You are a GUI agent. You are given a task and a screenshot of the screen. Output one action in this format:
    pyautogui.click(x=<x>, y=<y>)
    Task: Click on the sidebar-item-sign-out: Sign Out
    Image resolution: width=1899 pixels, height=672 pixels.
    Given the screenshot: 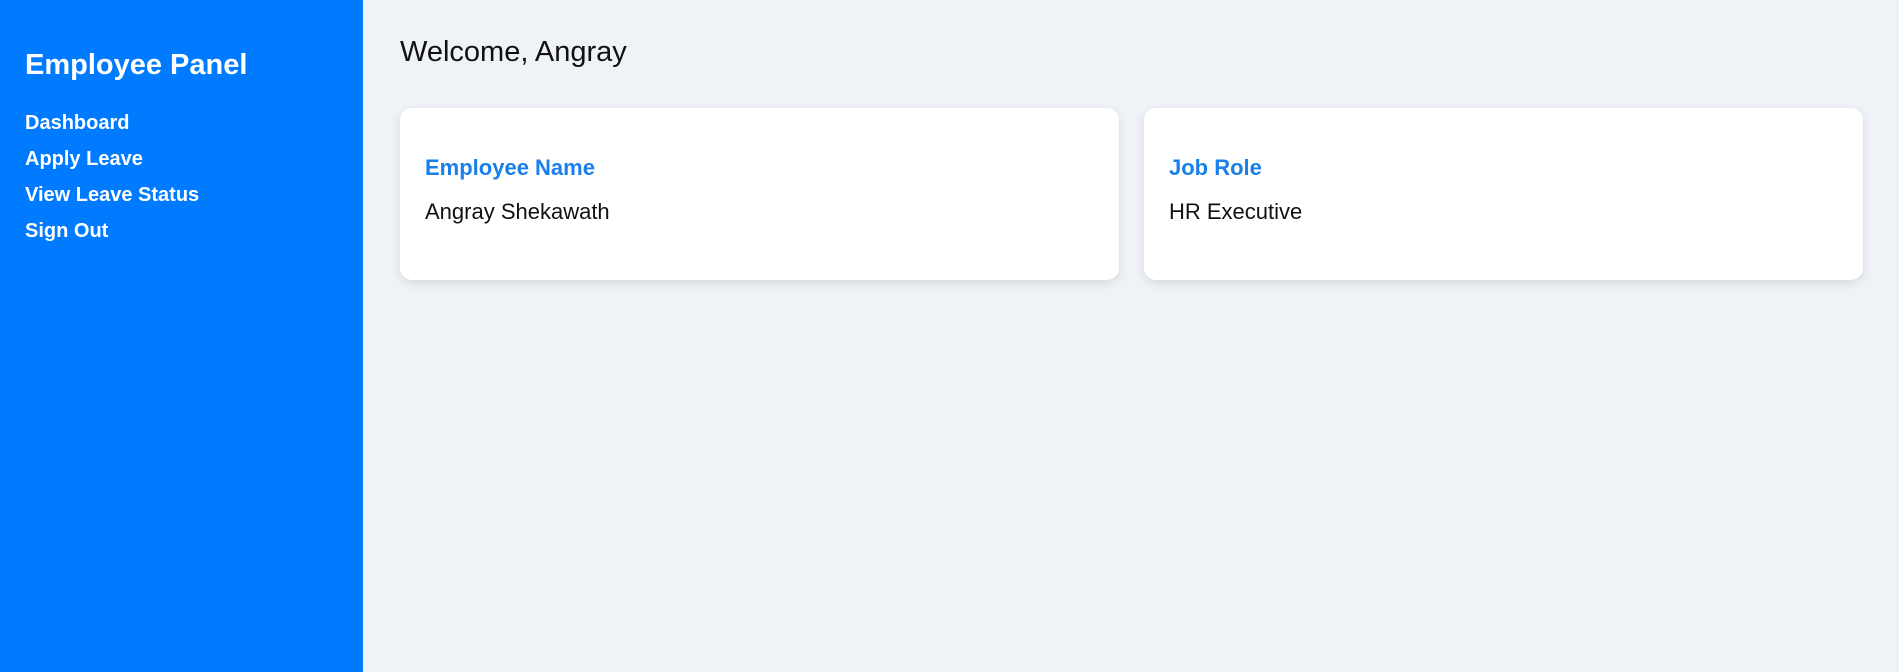 What is the action you would take?
    pyautogui.click(x=181, y=231)
    